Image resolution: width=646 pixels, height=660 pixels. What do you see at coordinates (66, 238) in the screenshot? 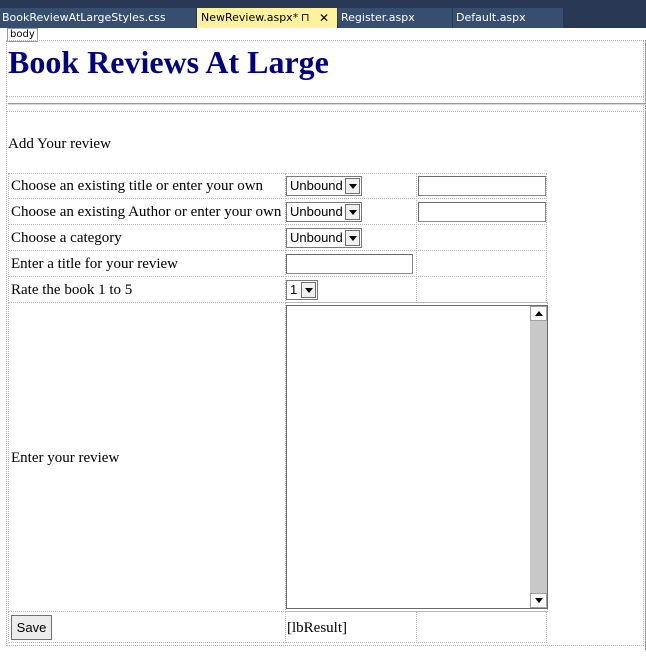
I see `category-label: Choose a category` at bounding box center [66, 238].